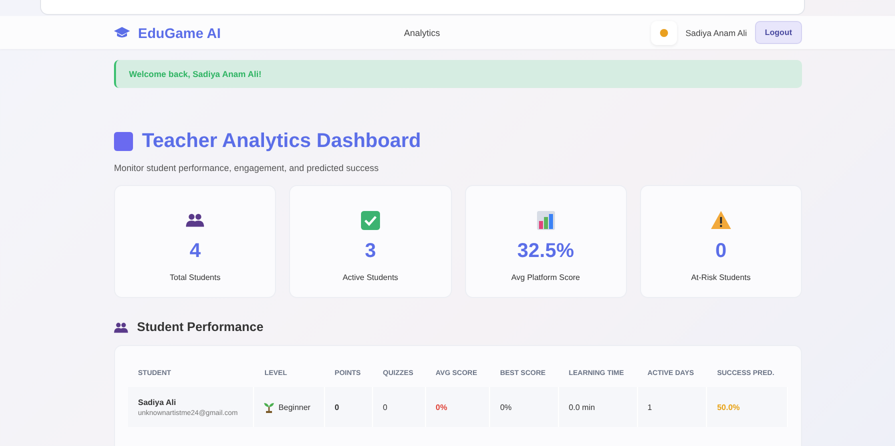 This screenshot has width=895, height=446. I want to click on stat-value: 0, so click(720, 251).